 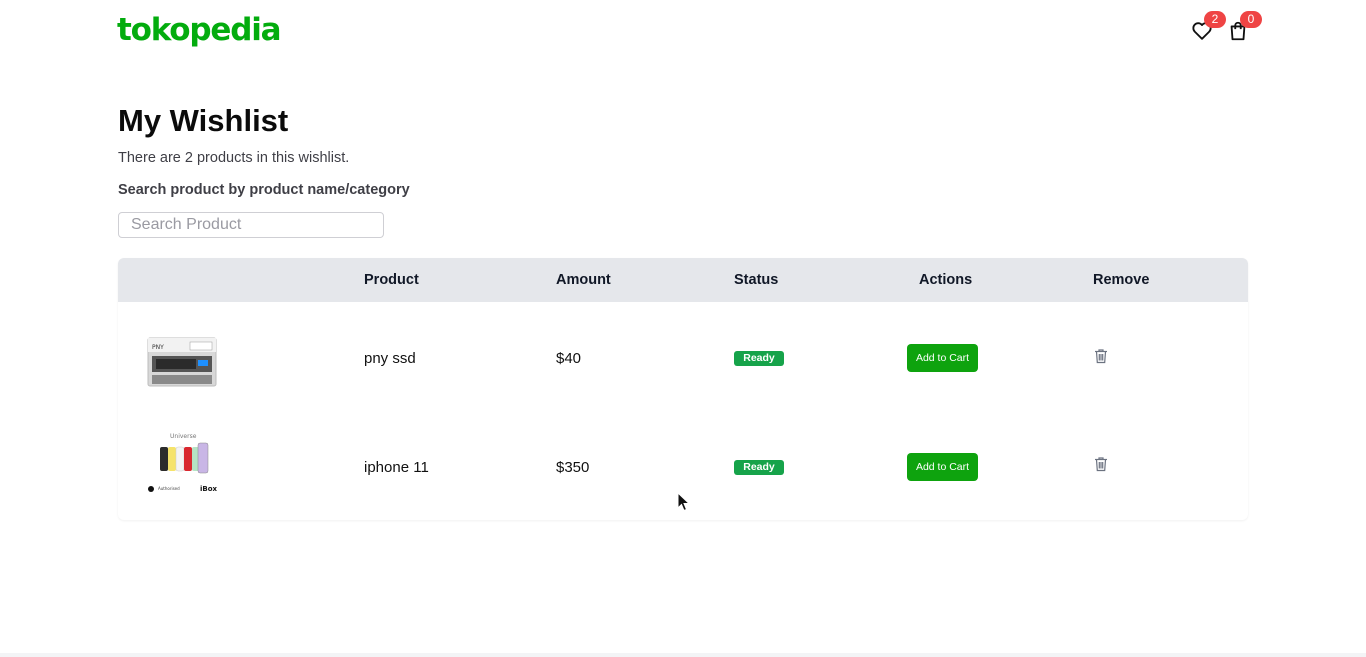 I want to click on wishlist-button: 2, so click(x=1208, y=27).